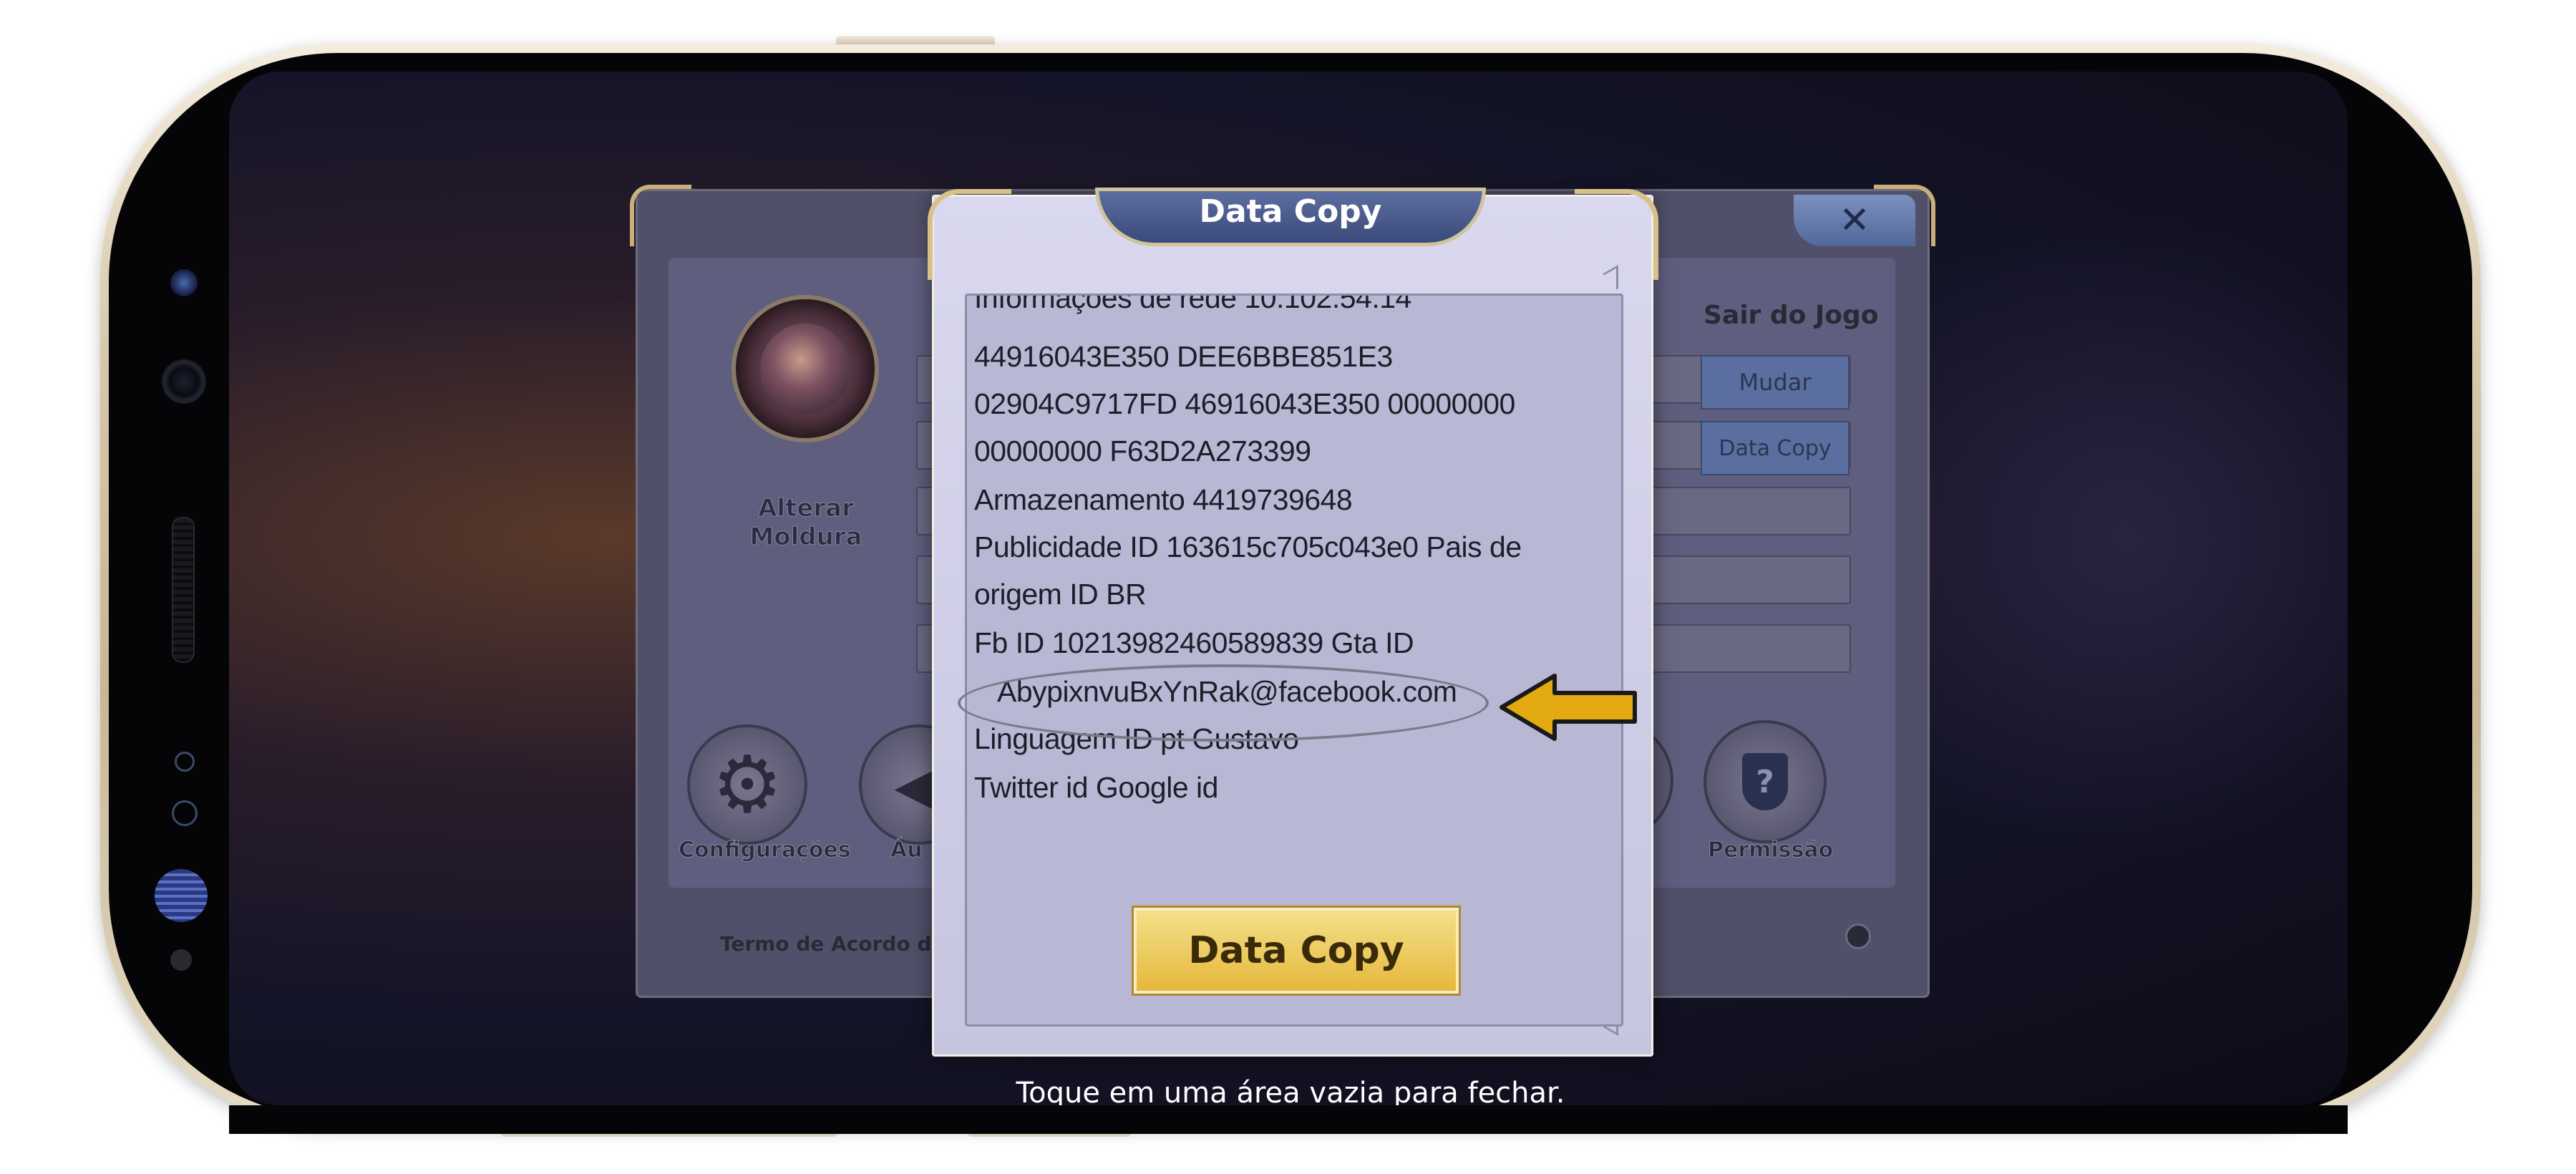 The width and height of the screenshot is (2576, 1174). I want to click on info-icon, so click(1858, 936).